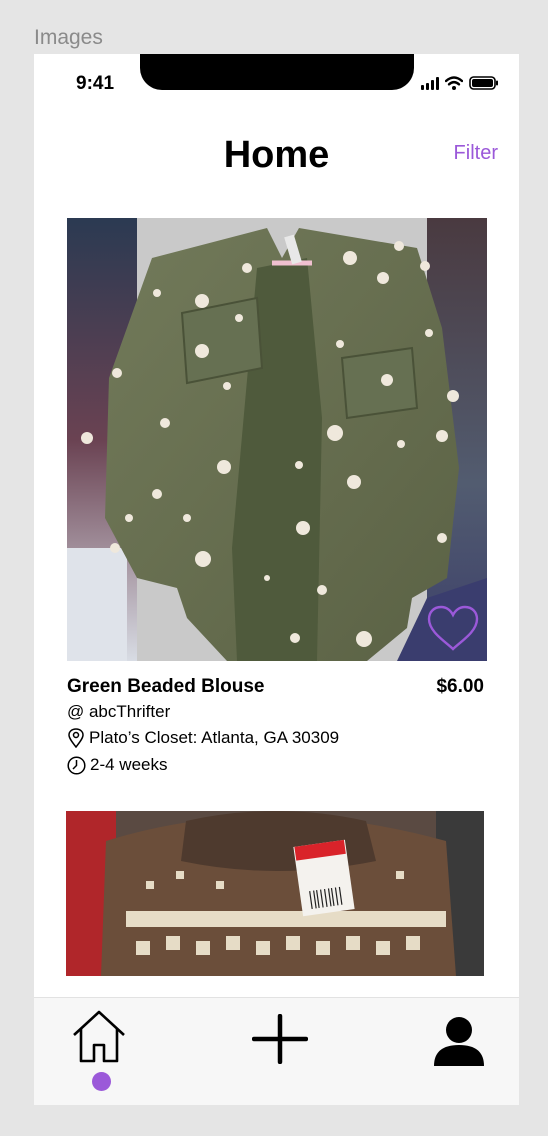  I want to click on wifi-icon, so click(454, 83).